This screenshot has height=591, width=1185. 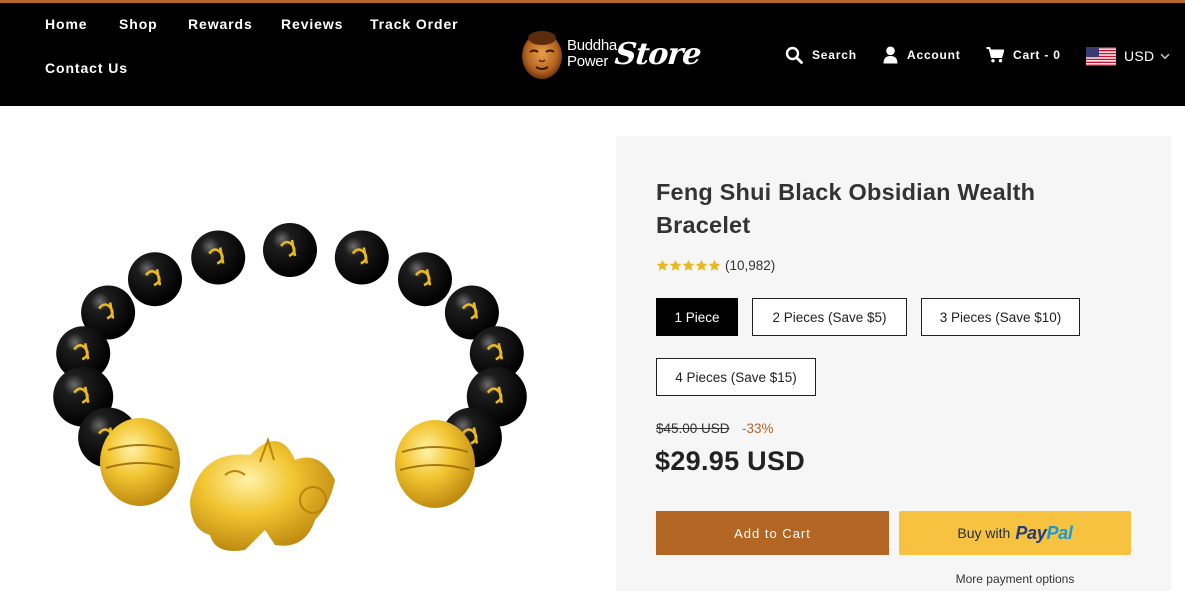 I want to click on cart-button: Cart - 0, so click(x=1023, y=55).